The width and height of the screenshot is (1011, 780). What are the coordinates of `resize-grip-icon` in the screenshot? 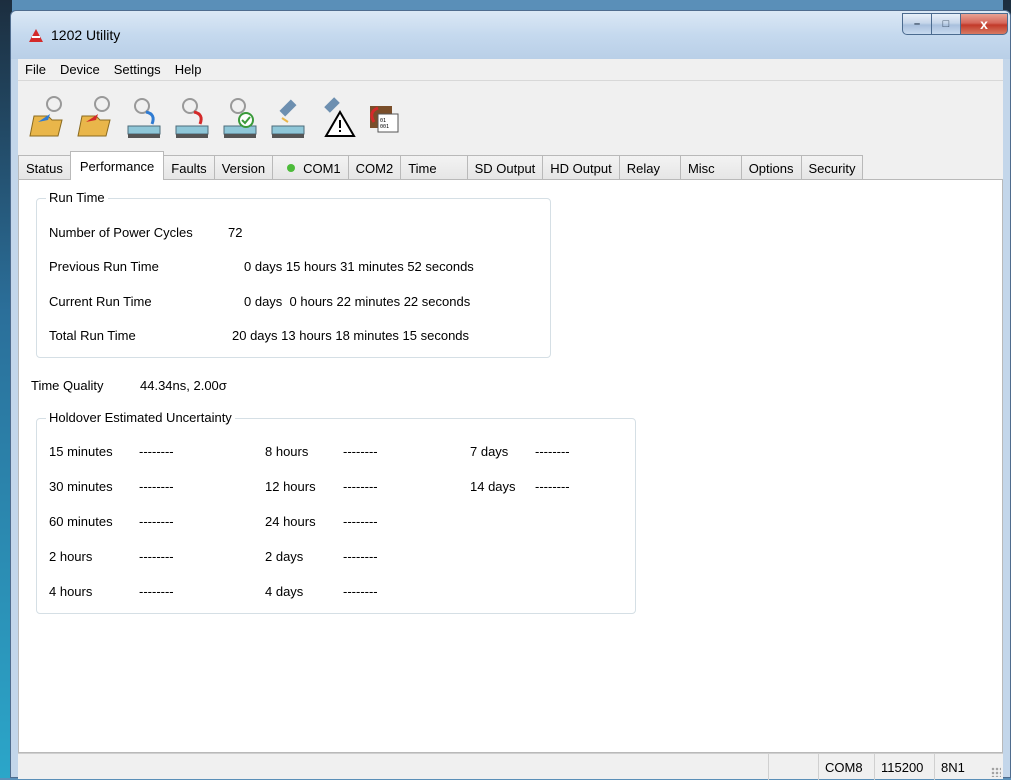 It's located at (996, 772).